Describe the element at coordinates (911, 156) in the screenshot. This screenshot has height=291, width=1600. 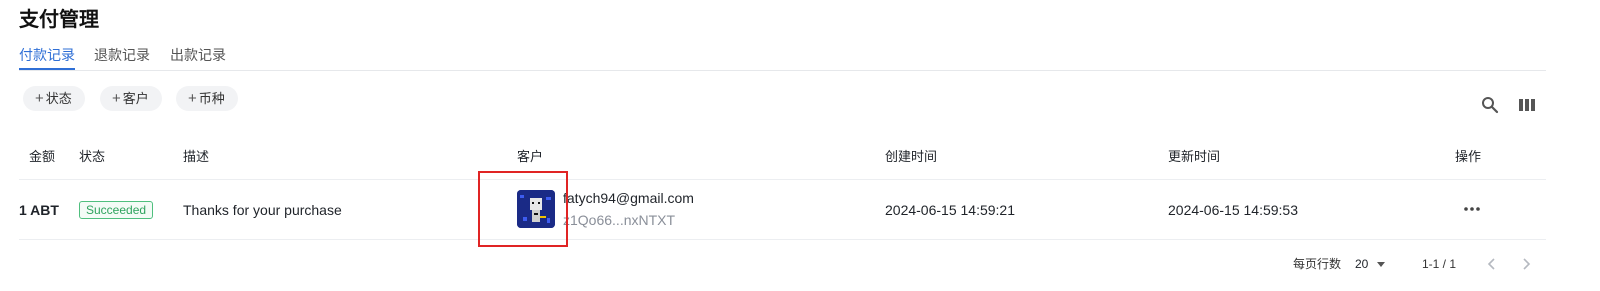
I see `column-header-created: 创建时间` at that location.